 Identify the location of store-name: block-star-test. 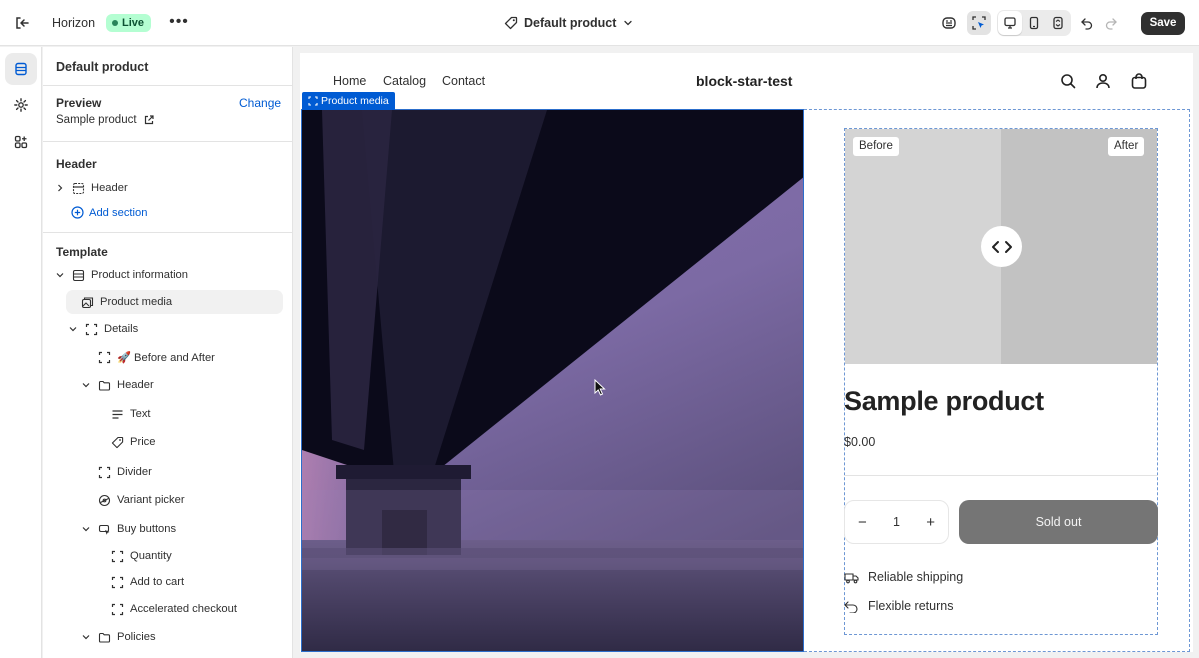
(744, 81).